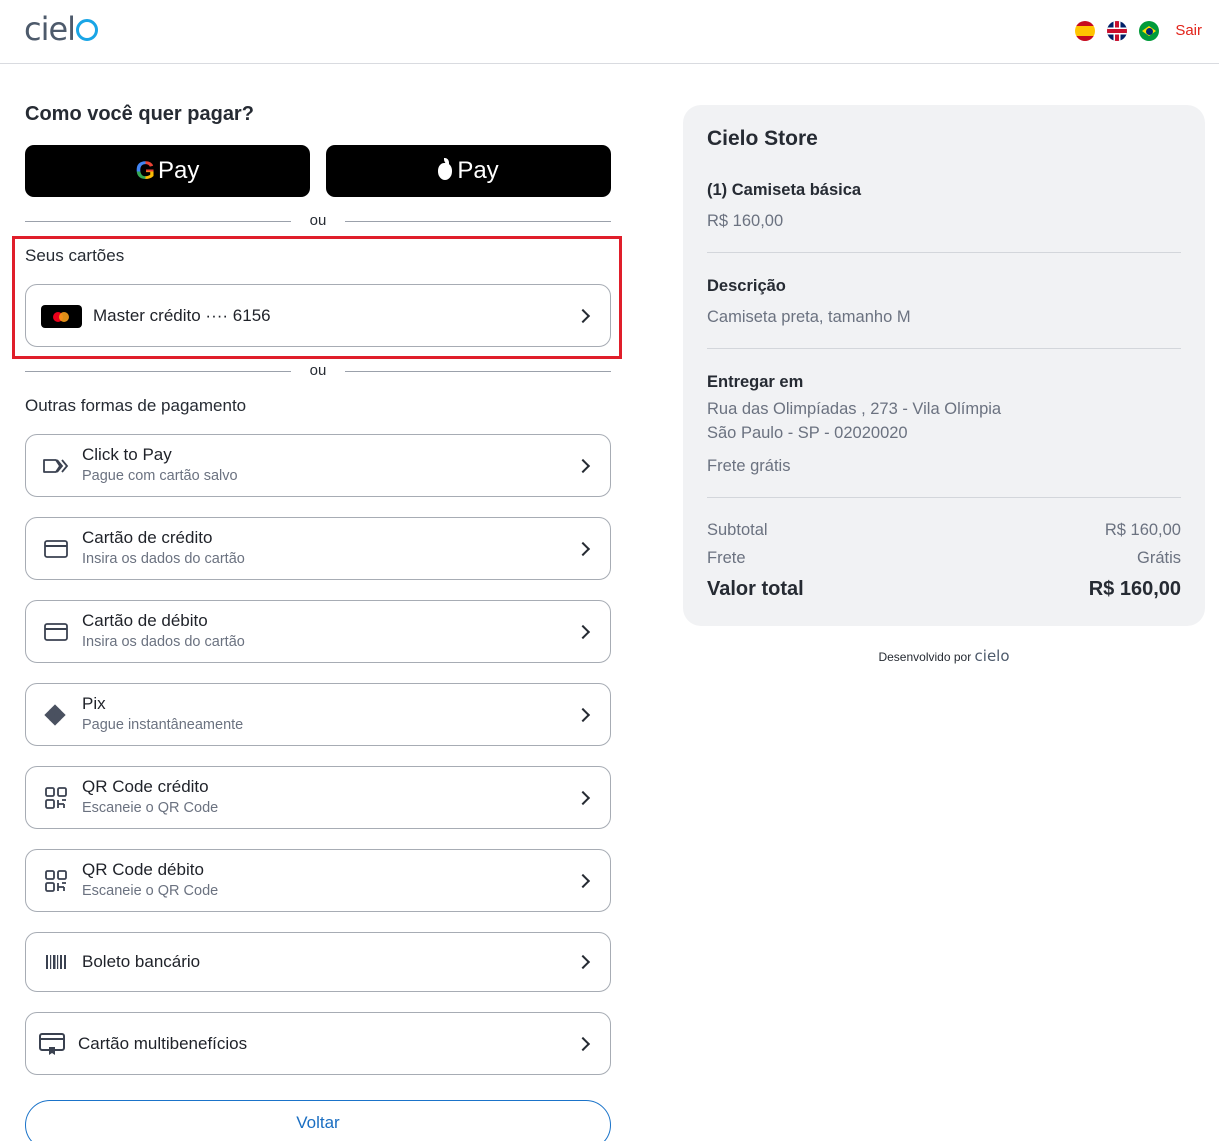  Describe the element at coordinates (784, 190) in the screenshot. I see `item-name: (1) Camiseta básica` at that location.